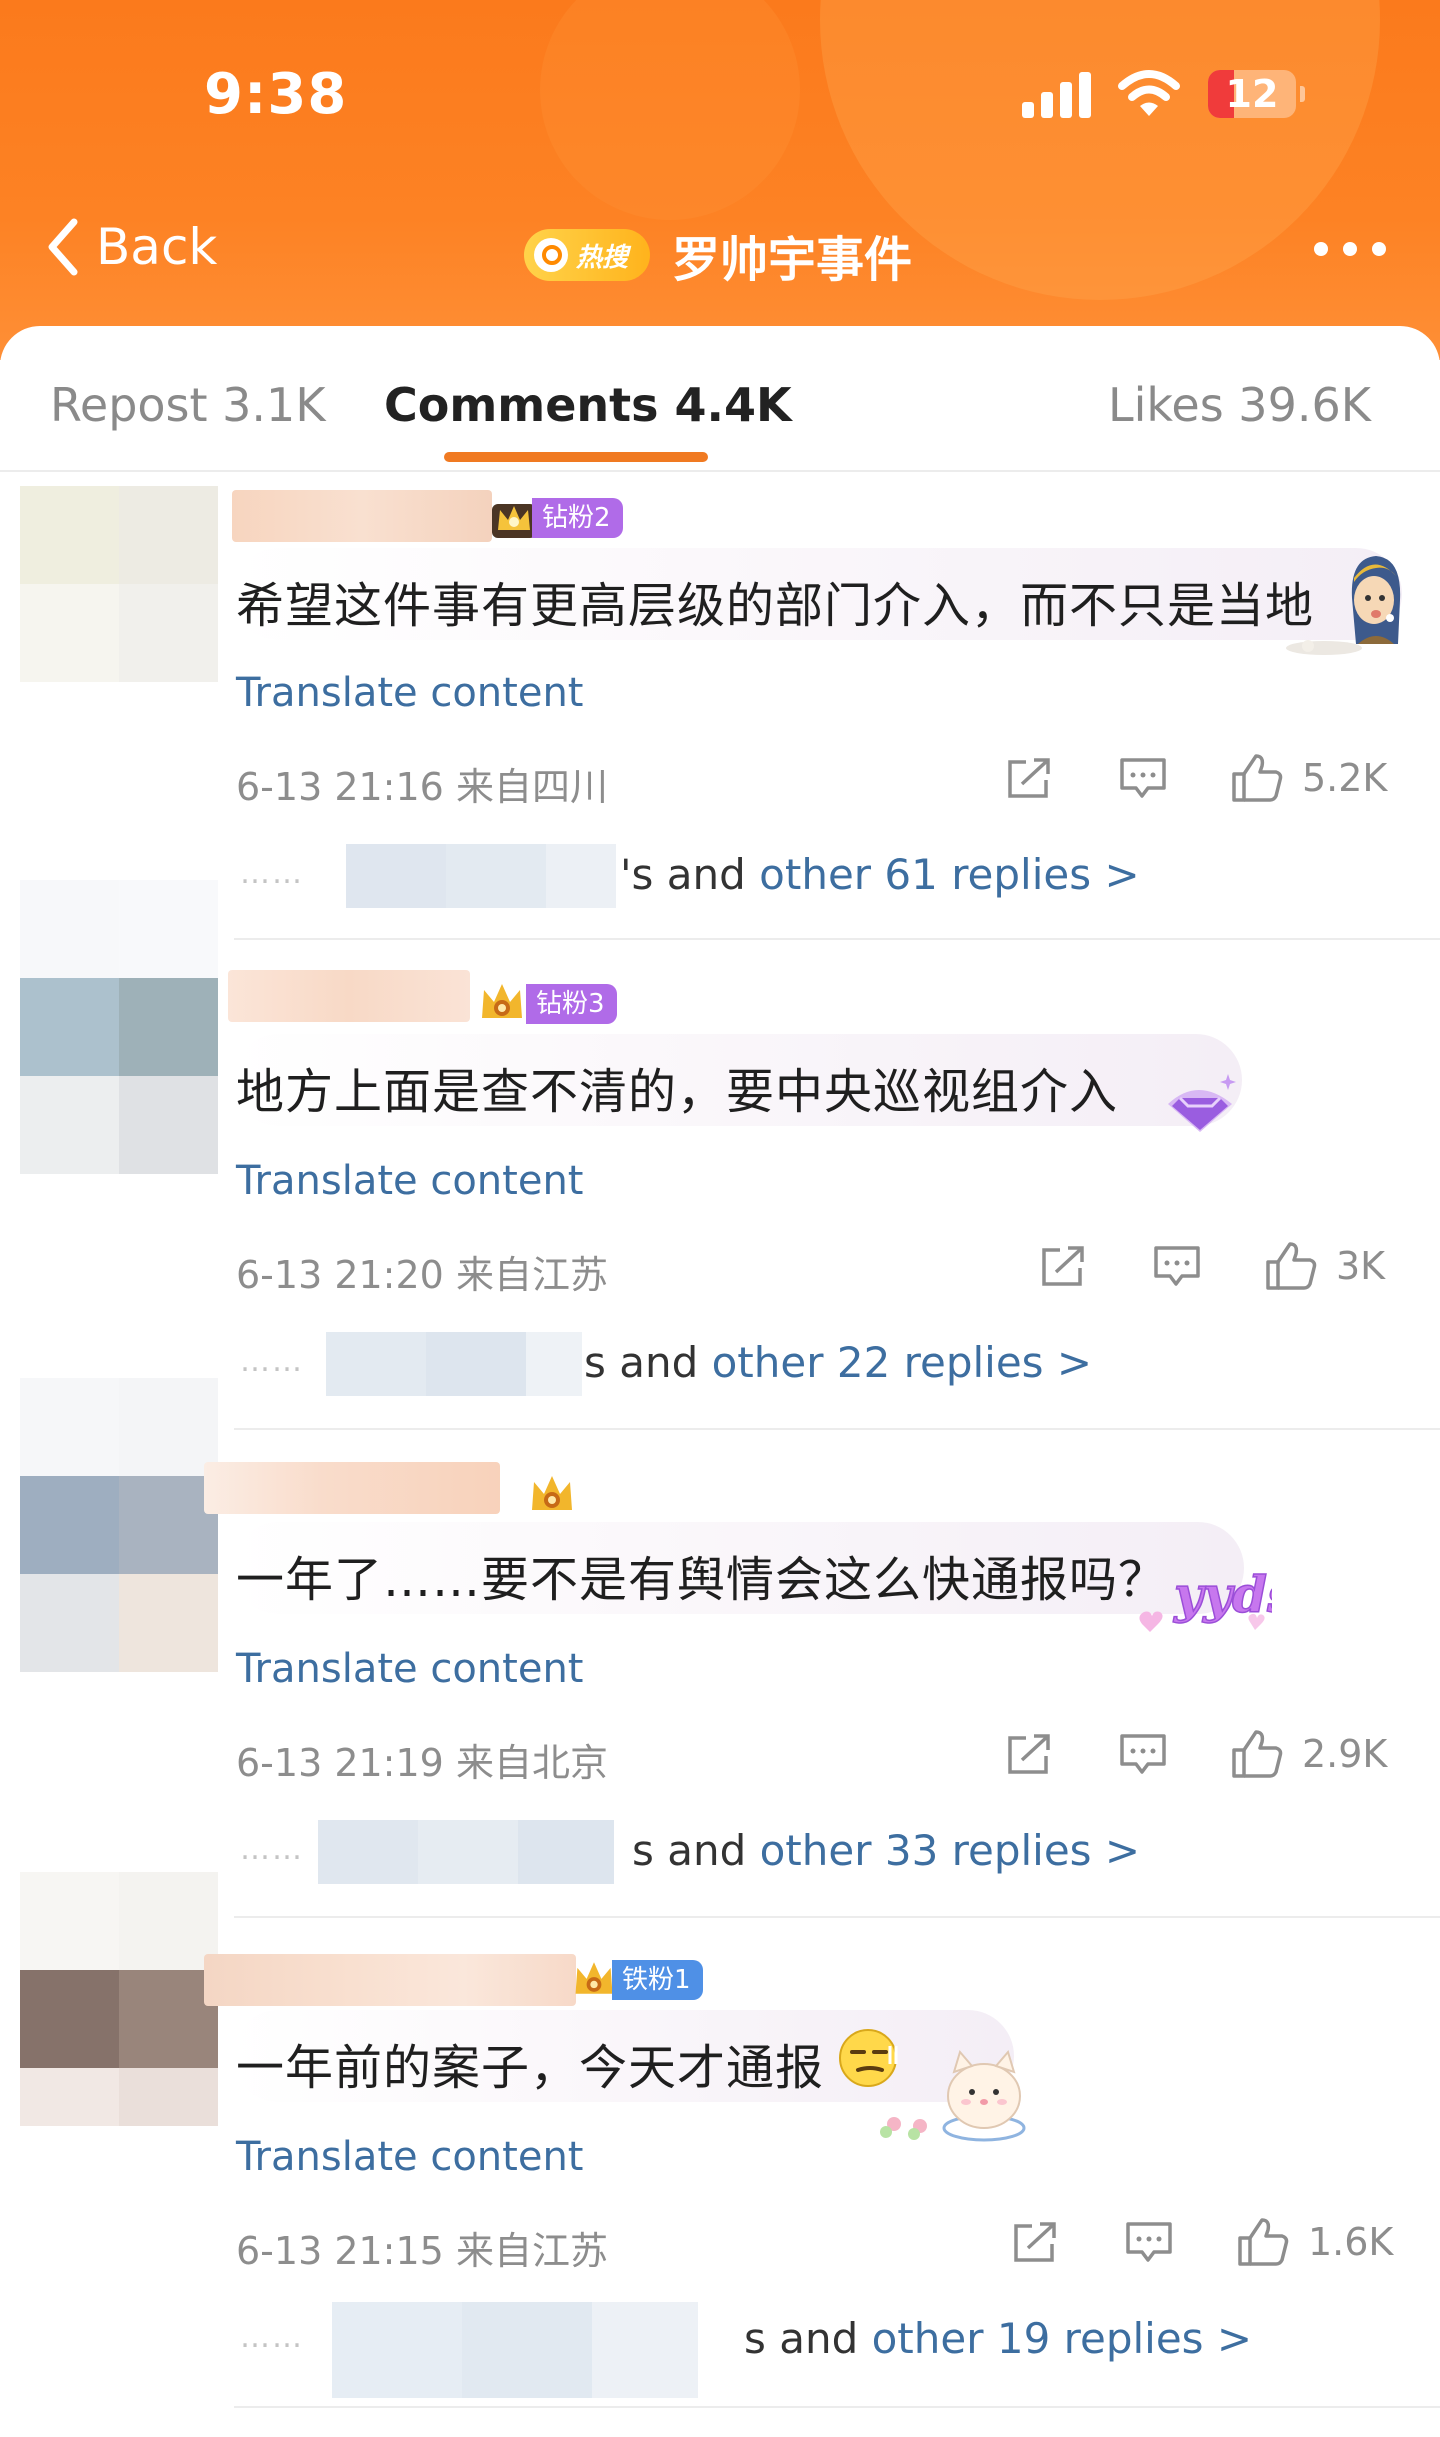 This screenshot has width=1440, height=2437. Describe the element at coordinates (1345, 778) in the screenshot. I see `like-count: 5.2K` at that location.